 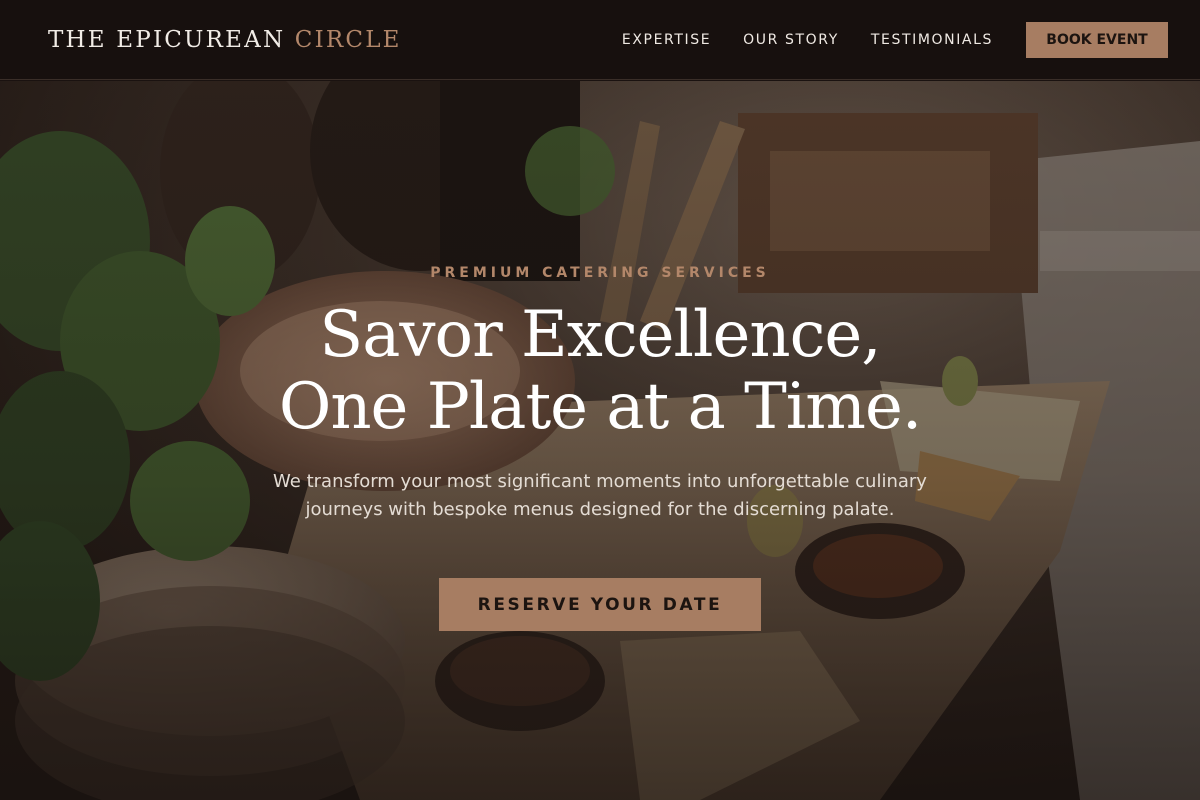 What do you see at coordinates (600, 407) in the screenshot?
I see `headline-line-2: One Plate at a Time.` at bounding box center [600, 407].